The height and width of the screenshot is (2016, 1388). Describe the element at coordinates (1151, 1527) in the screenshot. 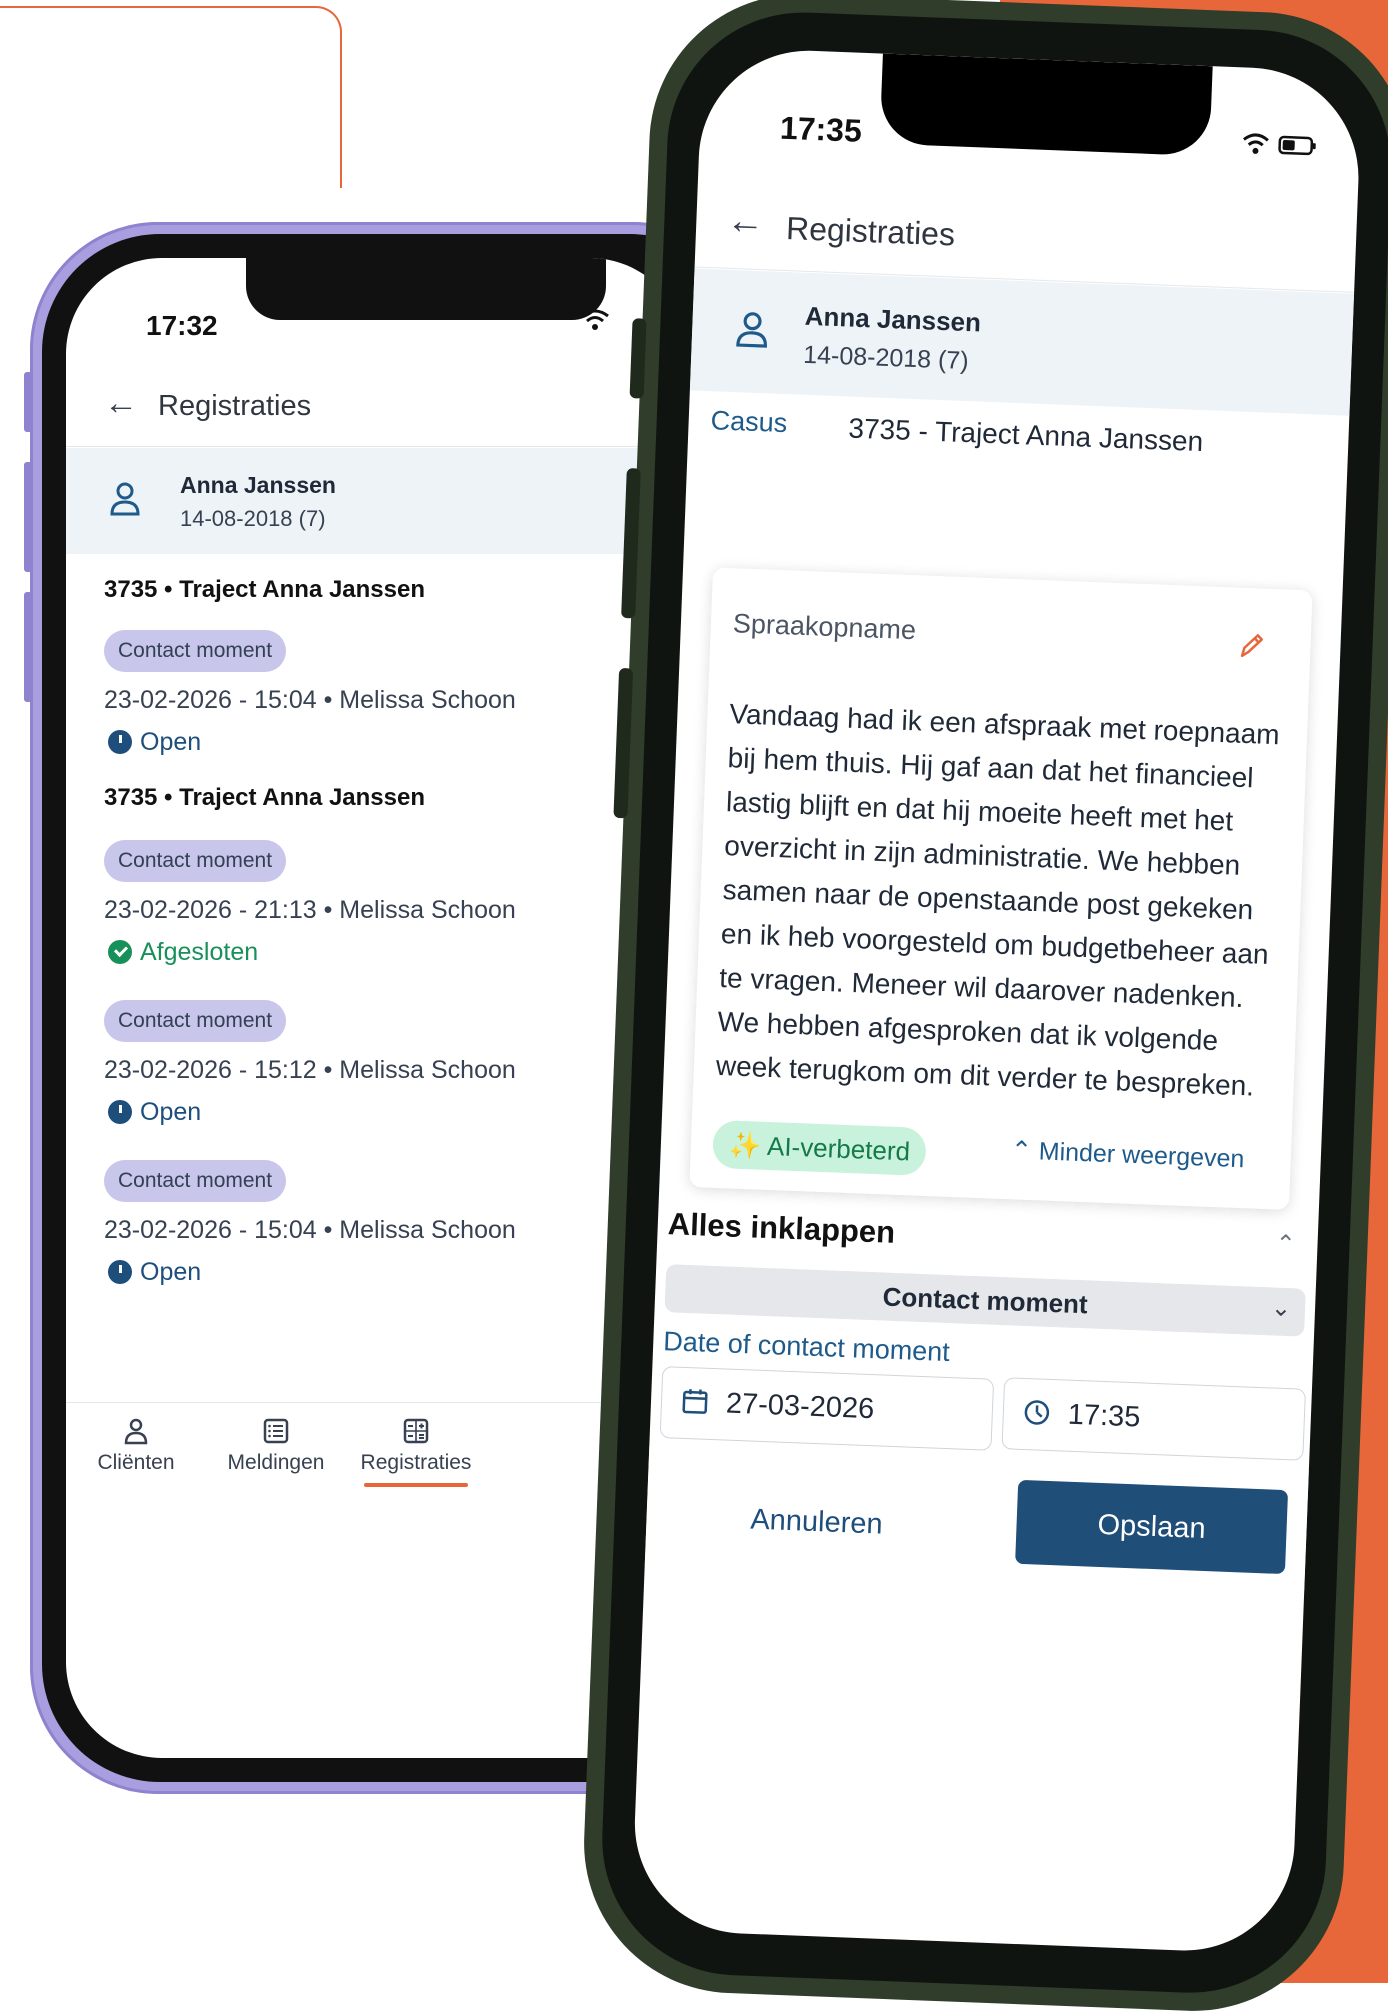

I see `save-button: Opslaan` at that location.